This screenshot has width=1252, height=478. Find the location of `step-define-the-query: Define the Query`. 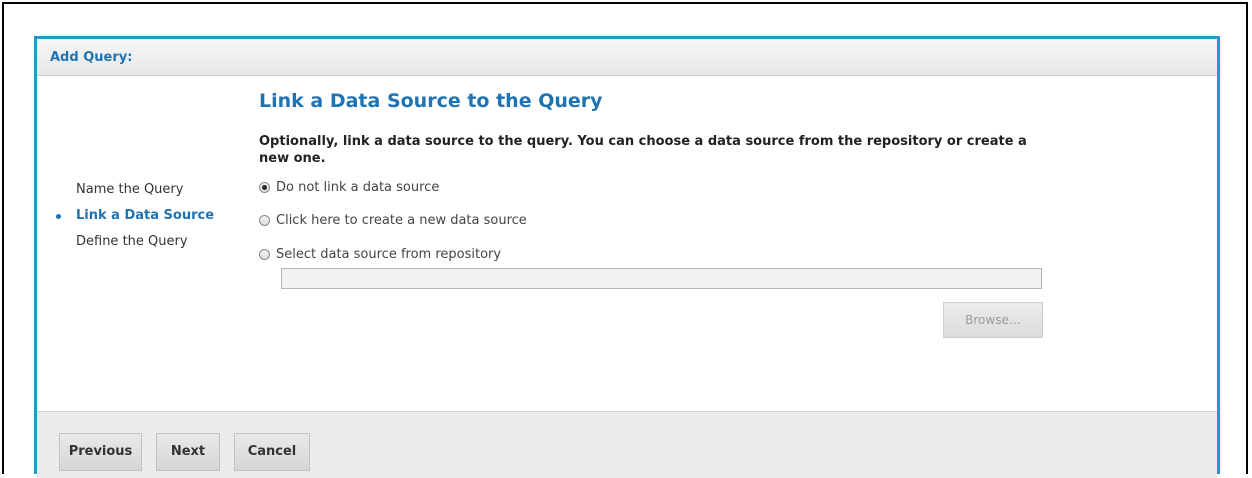

step-define-the-query: Define the Query is located at coordinates (138, 242).